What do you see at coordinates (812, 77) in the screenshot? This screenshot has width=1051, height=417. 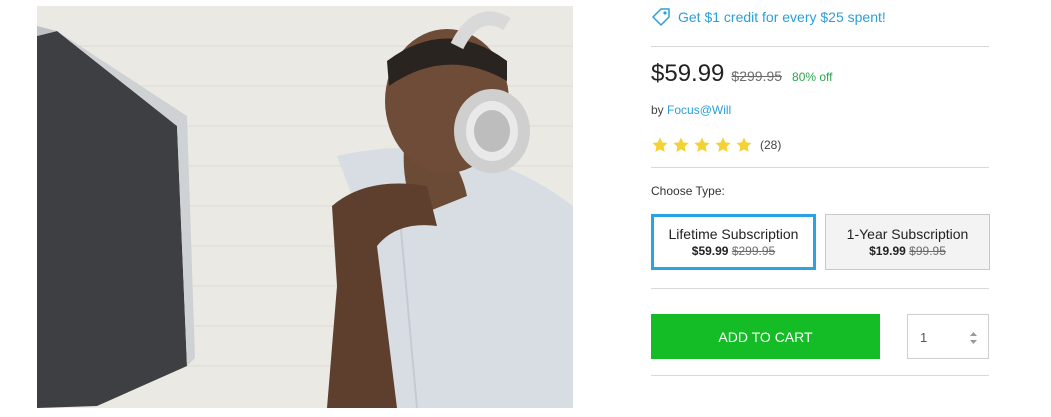 I see `discount-label: 80% off` at bounding box center [812, 77].